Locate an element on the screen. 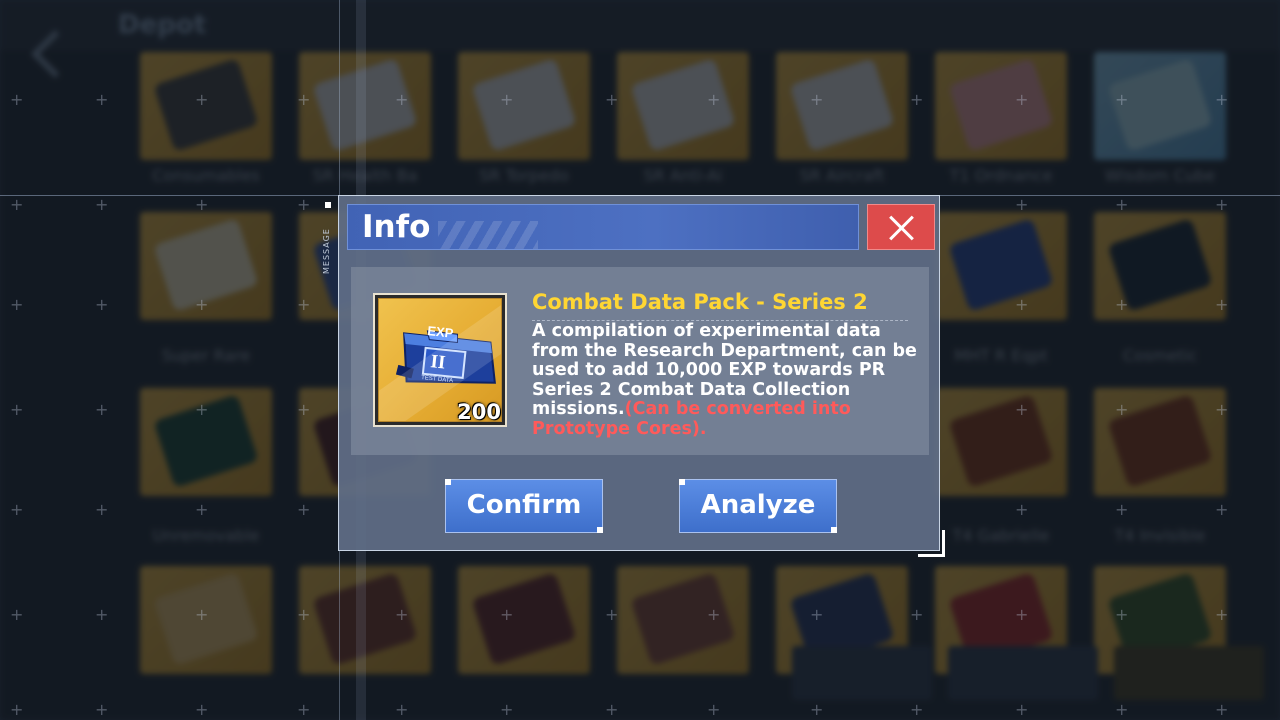  close-button is located at coordinates (901, 227).